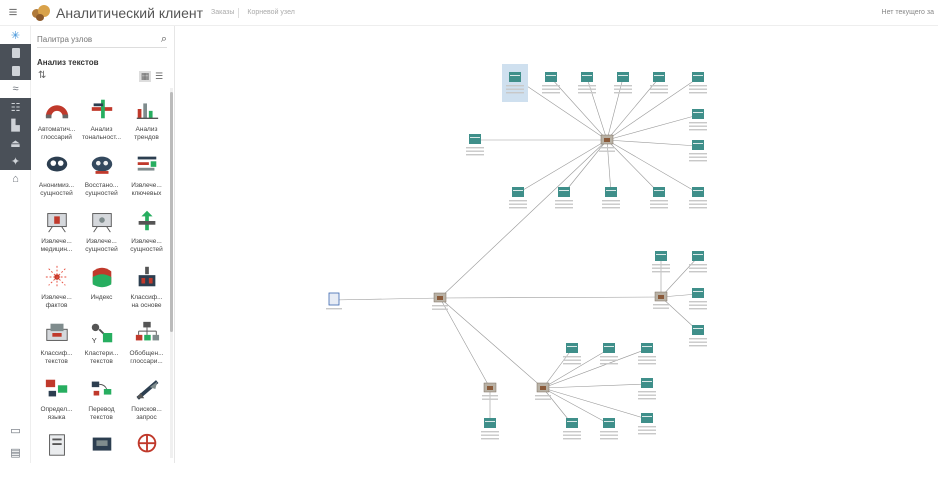  I want to click on current-task-link: Нет текущего за, so click(908, 12).